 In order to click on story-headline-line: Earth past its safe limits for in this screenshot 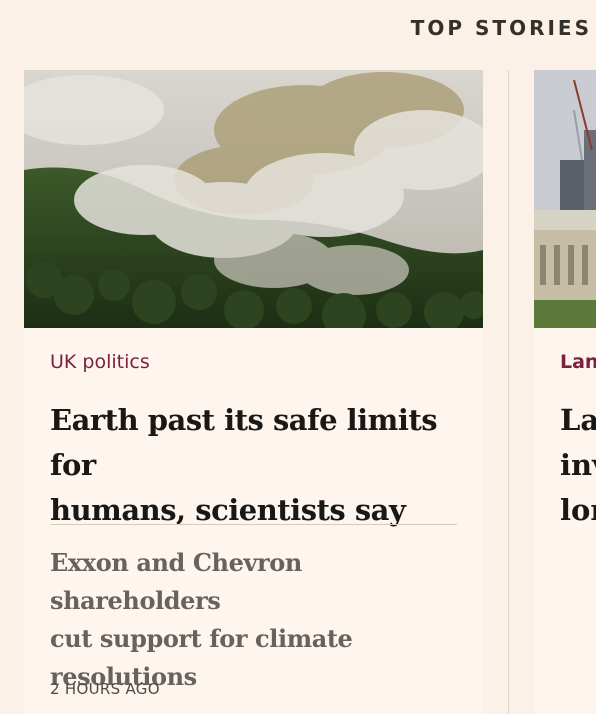, I will do `click(244, 442)`.